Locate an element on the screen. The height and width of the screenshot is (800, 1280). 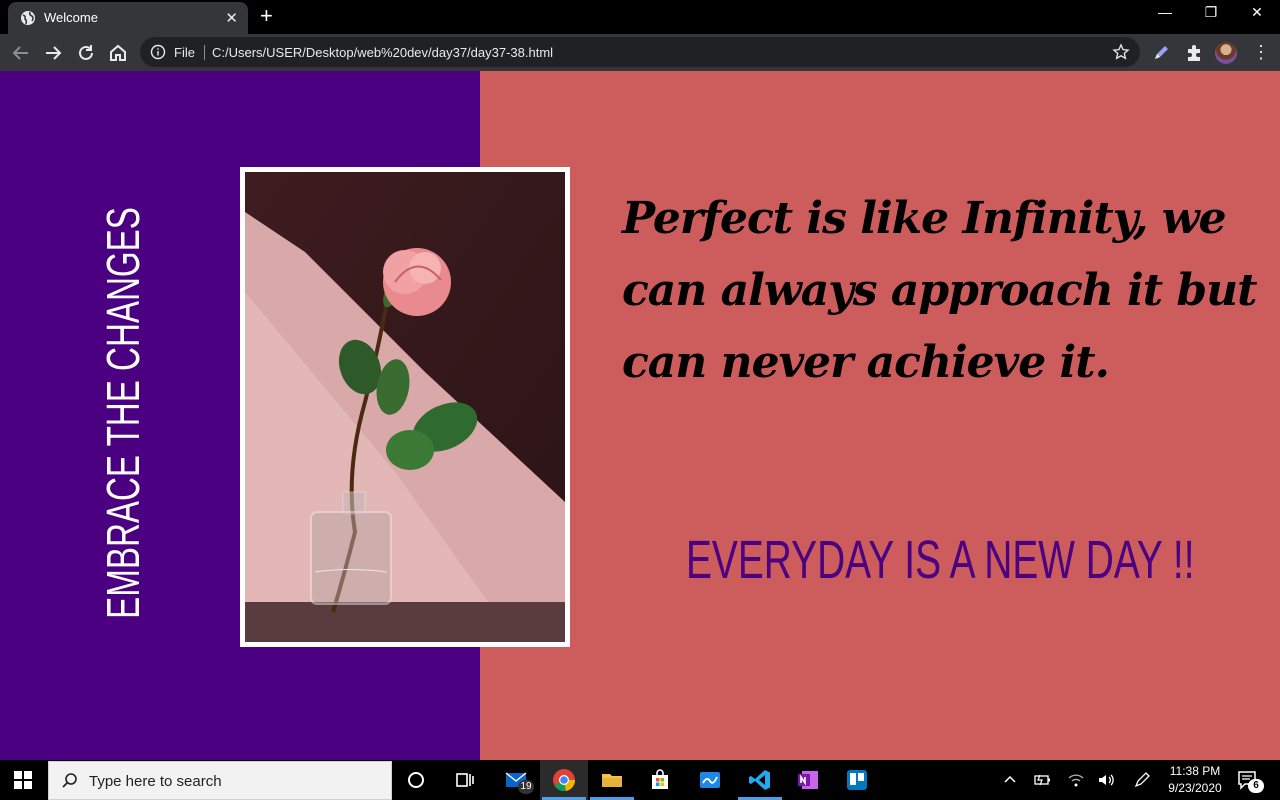
restore-button: ❐ is located at coordinates (1211, 12).